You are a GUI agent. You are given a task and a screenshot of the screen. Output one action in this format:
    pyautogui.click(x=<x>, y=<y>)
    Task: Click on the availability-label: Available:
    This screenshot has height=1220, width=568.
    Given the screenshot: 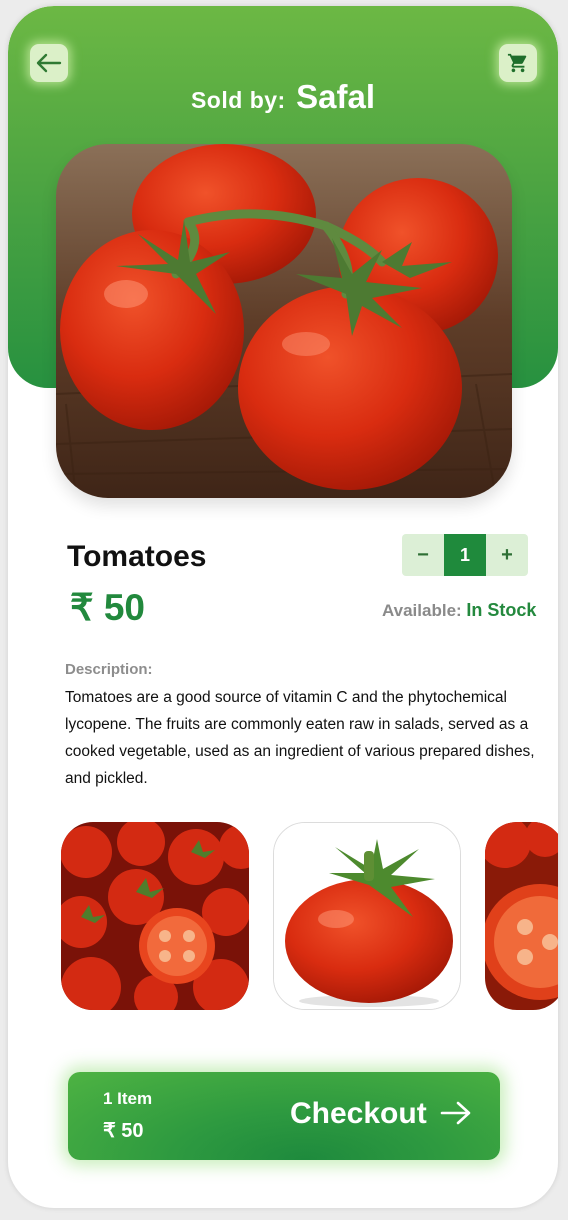 What is the action you would take?
    pyautogui.click(x=422, y=610)
    